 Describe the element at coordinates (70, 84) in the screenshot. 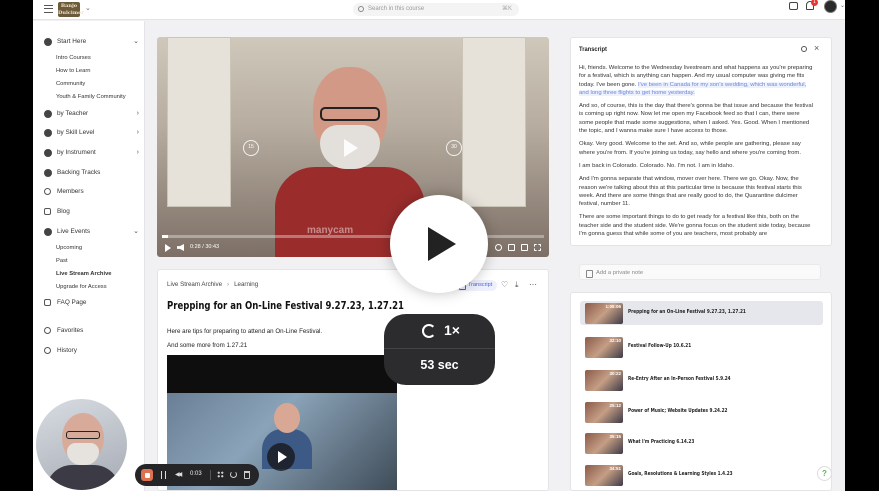

I see `sidebar-subitem: Community` at that location.